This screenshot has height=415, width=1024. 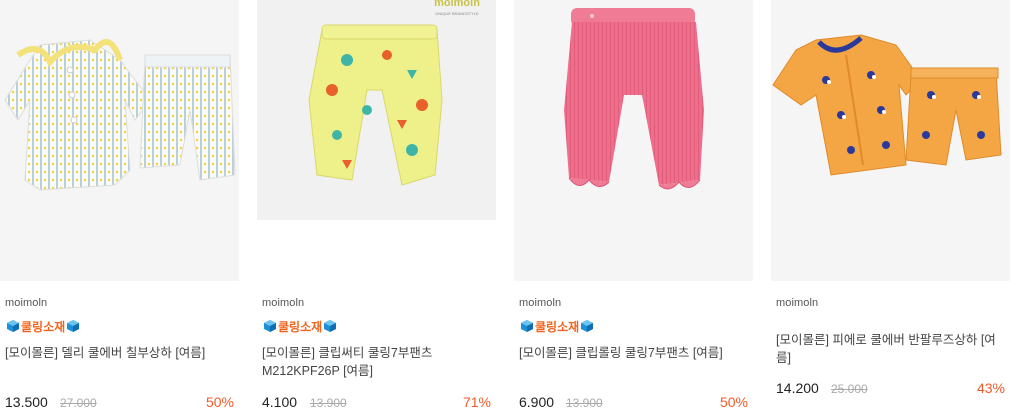 I want to click on sale-price: 4.100, so click(x=280, y=402).